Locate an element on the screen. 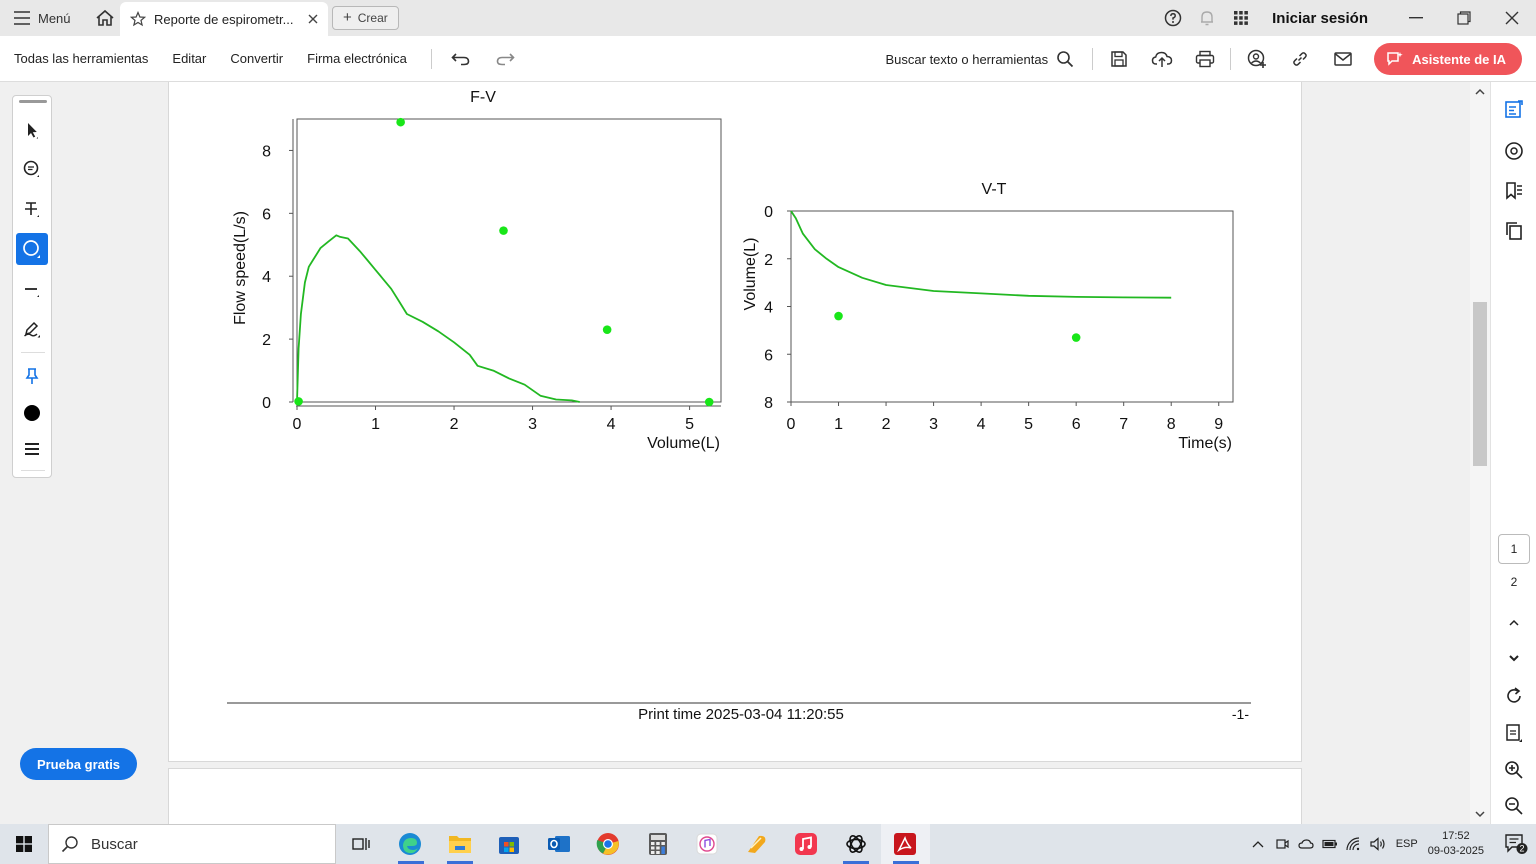  ai-assistant-button: Asistente de IA is located at coordinates (1448, 59).